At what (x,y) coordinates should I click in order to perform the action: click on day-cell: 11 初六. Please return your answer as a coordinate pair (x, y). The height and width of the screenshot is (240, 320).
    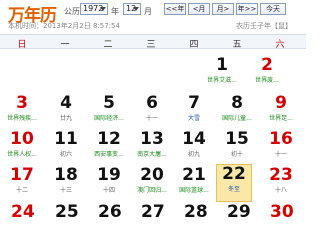
    Looking at the image, I should click on (66, 149).